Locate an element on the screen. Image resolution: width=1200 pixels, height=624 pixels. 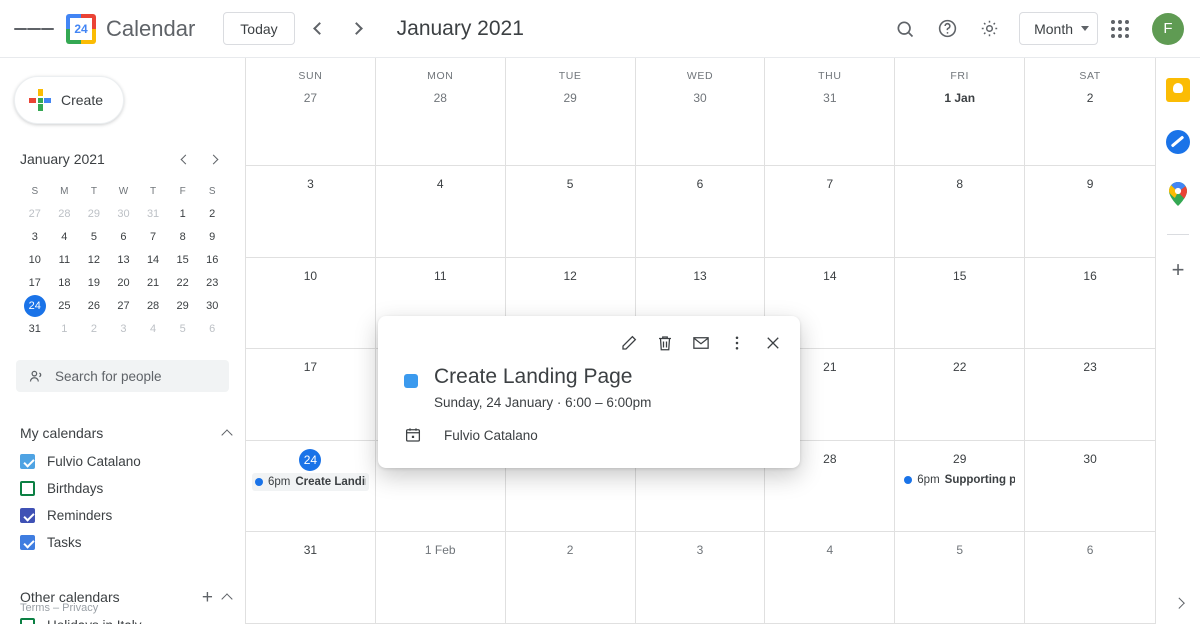
my-calendar-item: Fulvio Catalano is located at coordinates (125, 461).